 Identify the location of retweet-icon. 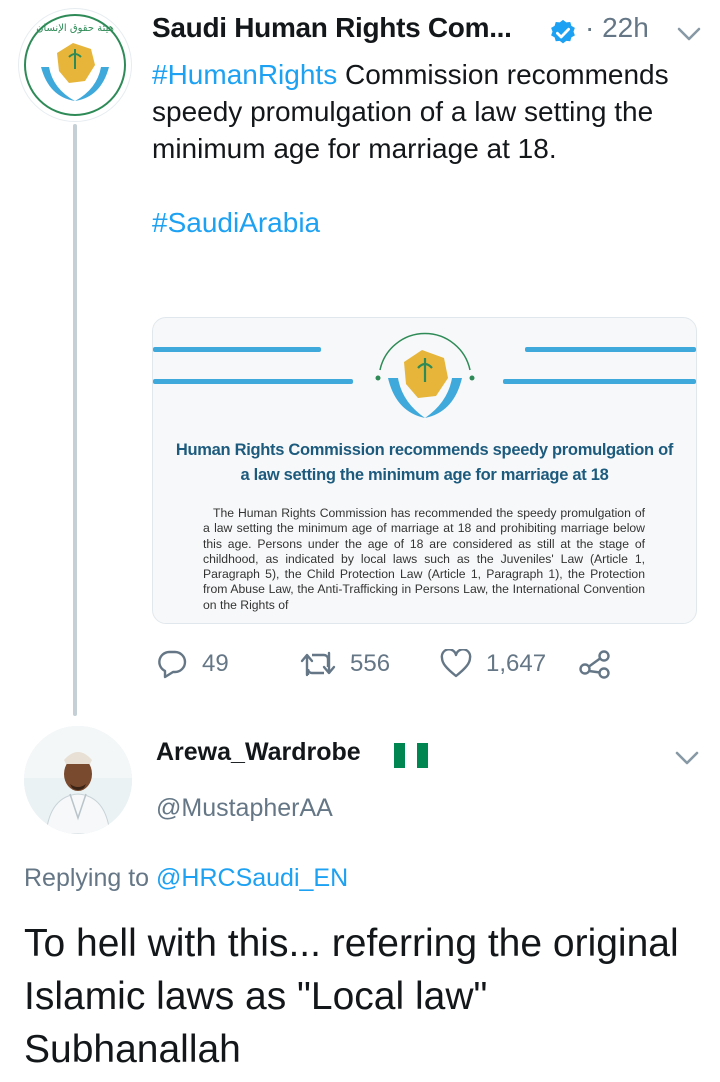
(318, 664).